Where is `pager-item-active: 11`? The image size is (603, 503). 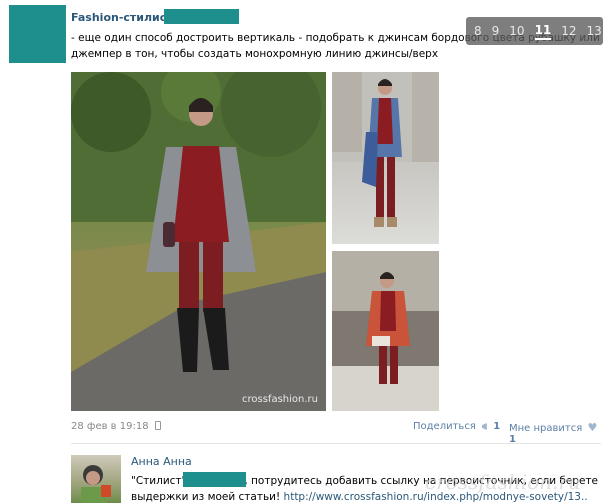 pager-item-active: 11 is located at coordinates (543, 31).